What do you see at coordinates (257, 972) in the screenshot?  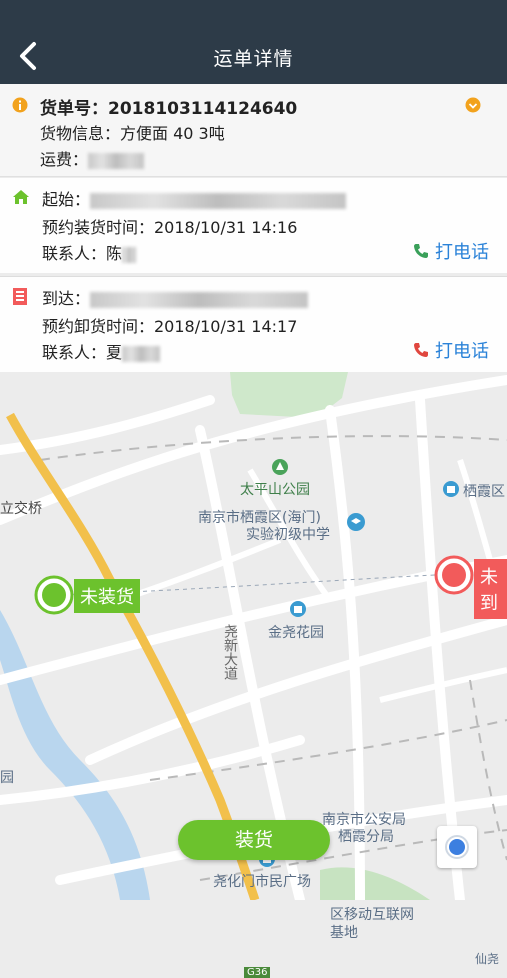 I see `map-label-highway: G36` at bounding box center [257, 972].